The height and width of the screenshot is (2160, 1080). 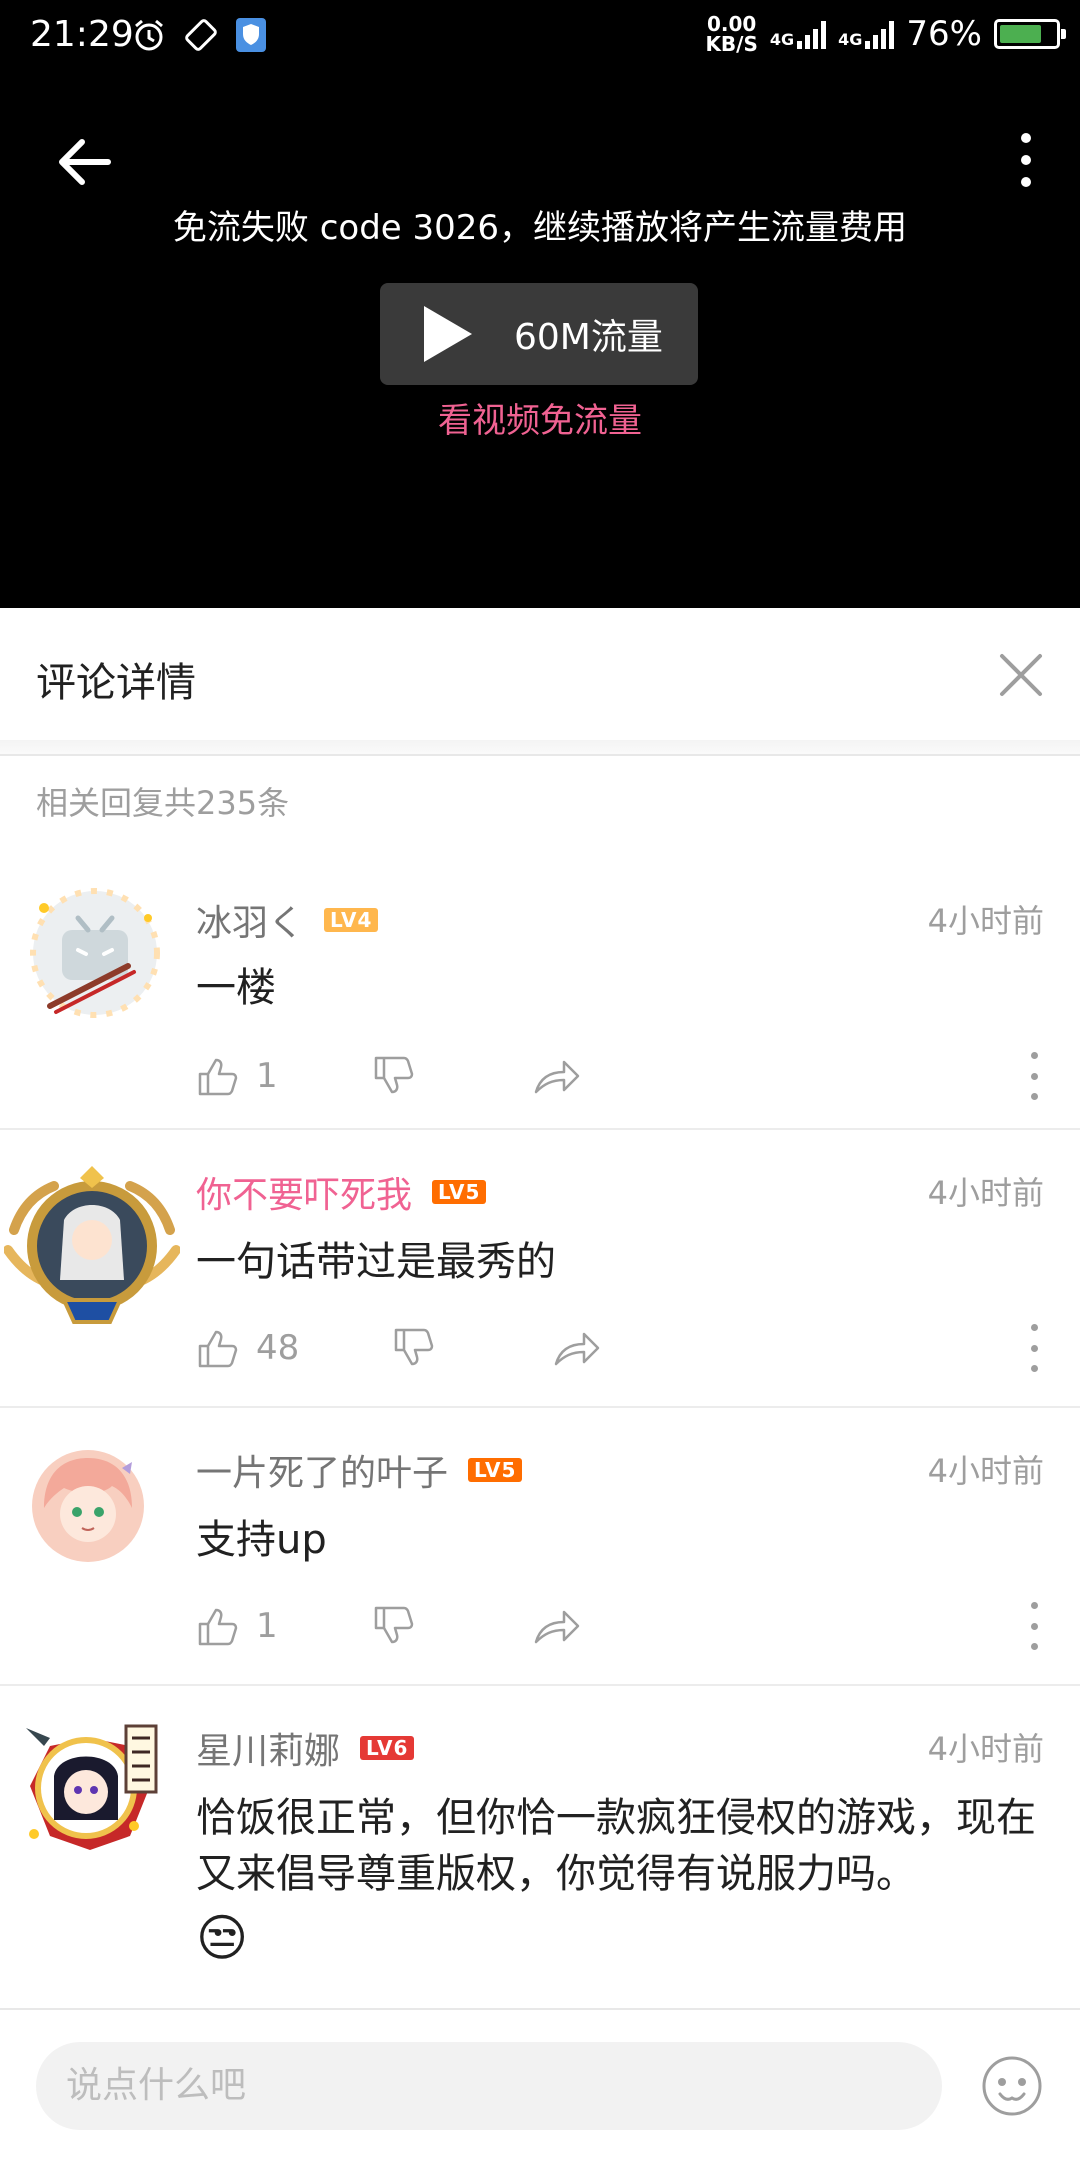 What do you see at coordinates (540, 39) in the screenshot?
I see `status-bar: 21:29 0.00 KB/S 4G 4G 76%` at bounding box center [540, 39].